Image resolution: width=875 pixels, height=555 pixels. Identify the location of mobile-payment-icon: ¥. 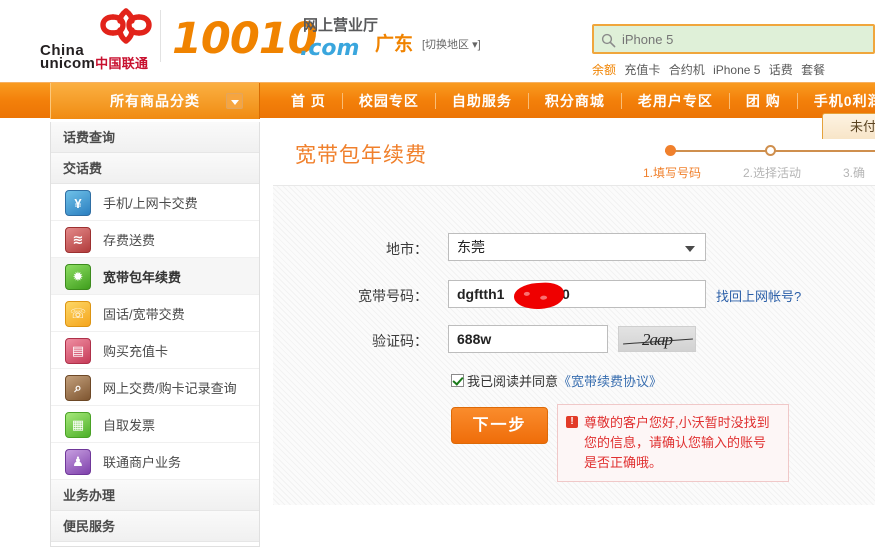
(78, 203).